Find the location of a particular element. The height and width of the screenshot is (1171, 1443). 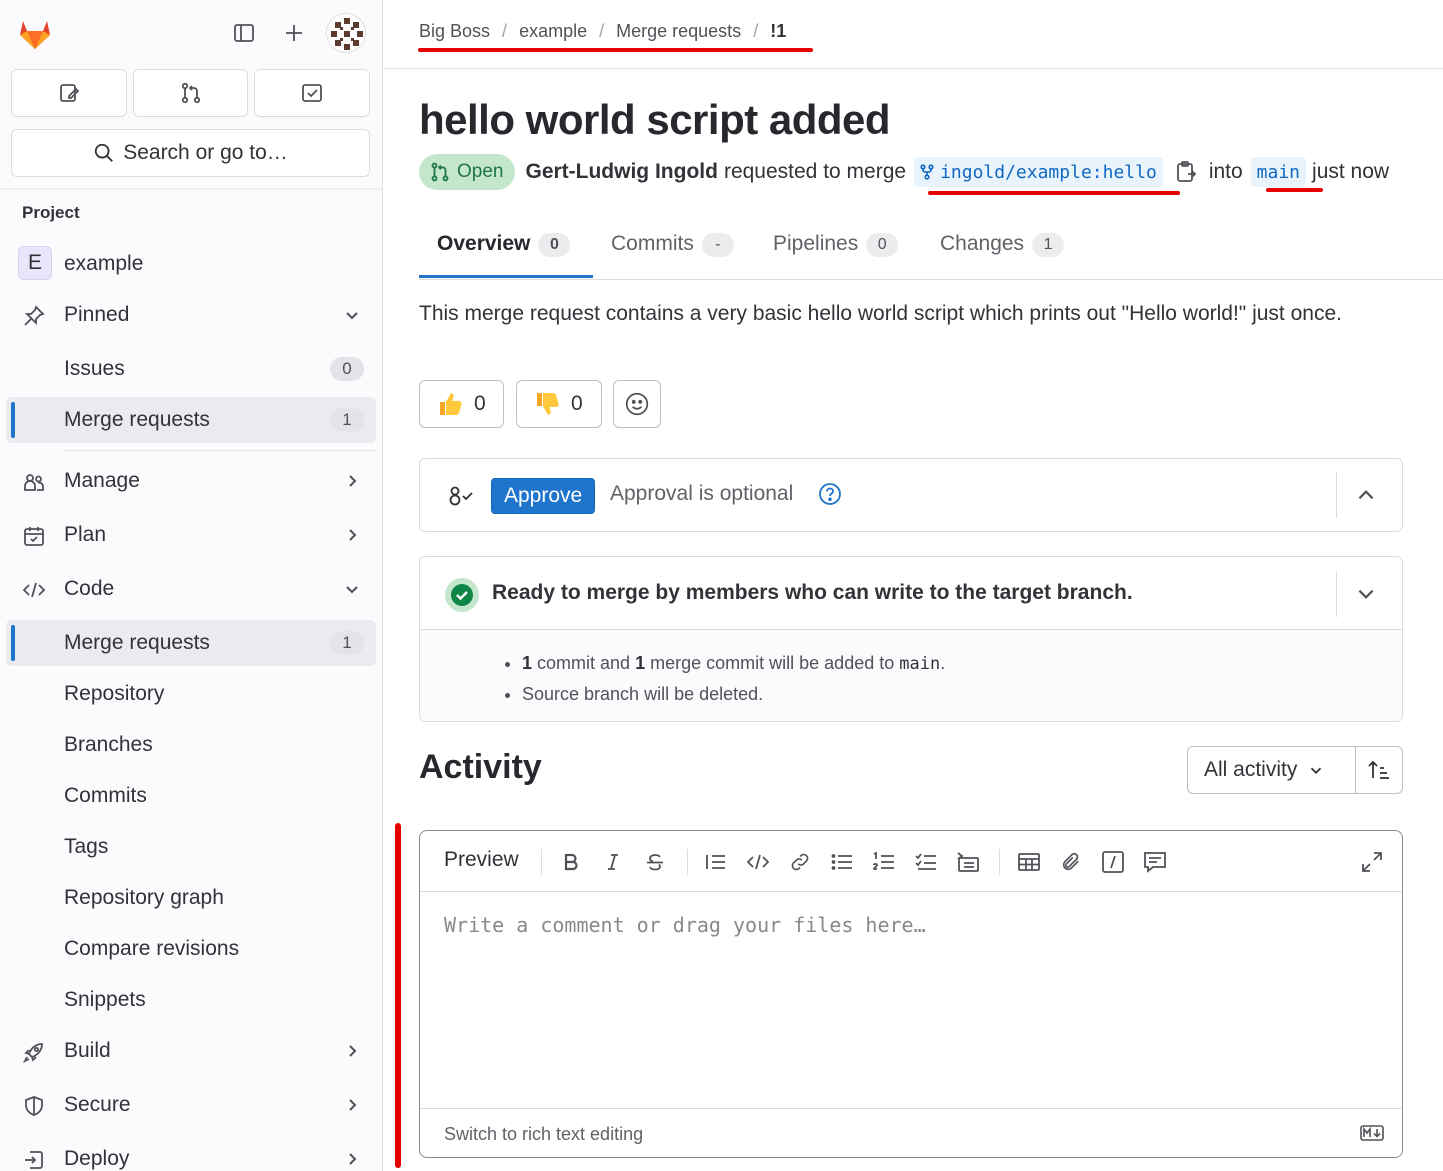

quote-icon is located at coordinates (716, 862).